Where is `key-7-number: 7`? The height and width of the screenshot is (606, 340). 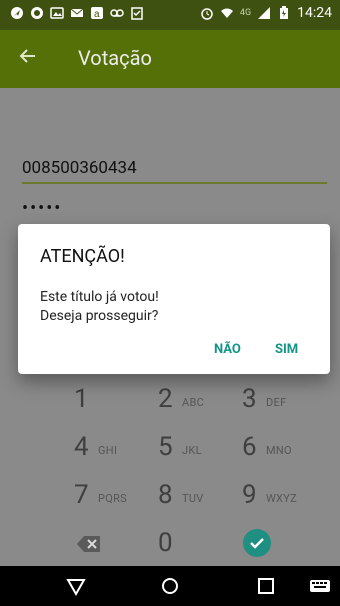
key-7-number: 7 is located at coordinates (81, 495).